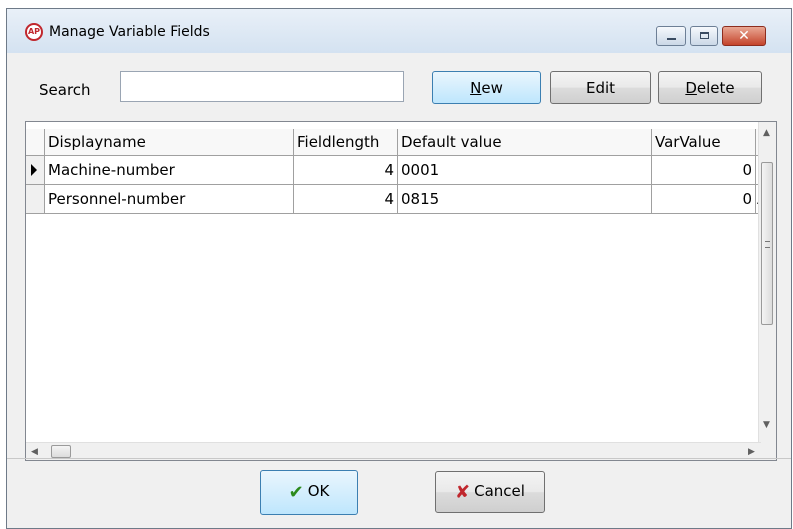 The height and width of the screenshot is (529, 793). I want to click on delete-button-mnemonic: D, so click(691, 87).